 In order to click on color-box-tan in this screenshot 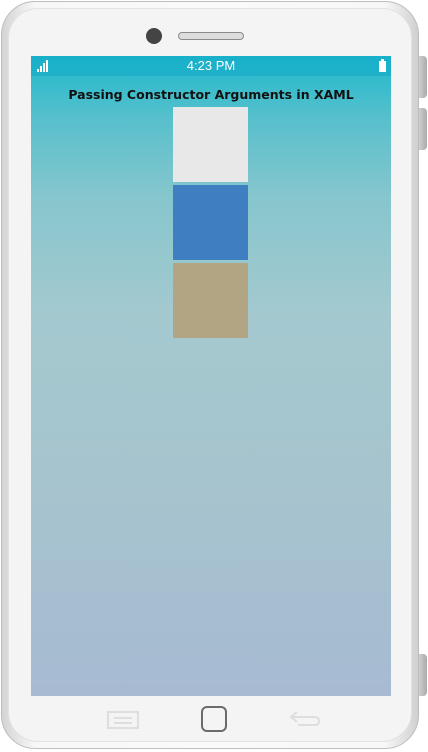, I will do `click(210, 300)`.